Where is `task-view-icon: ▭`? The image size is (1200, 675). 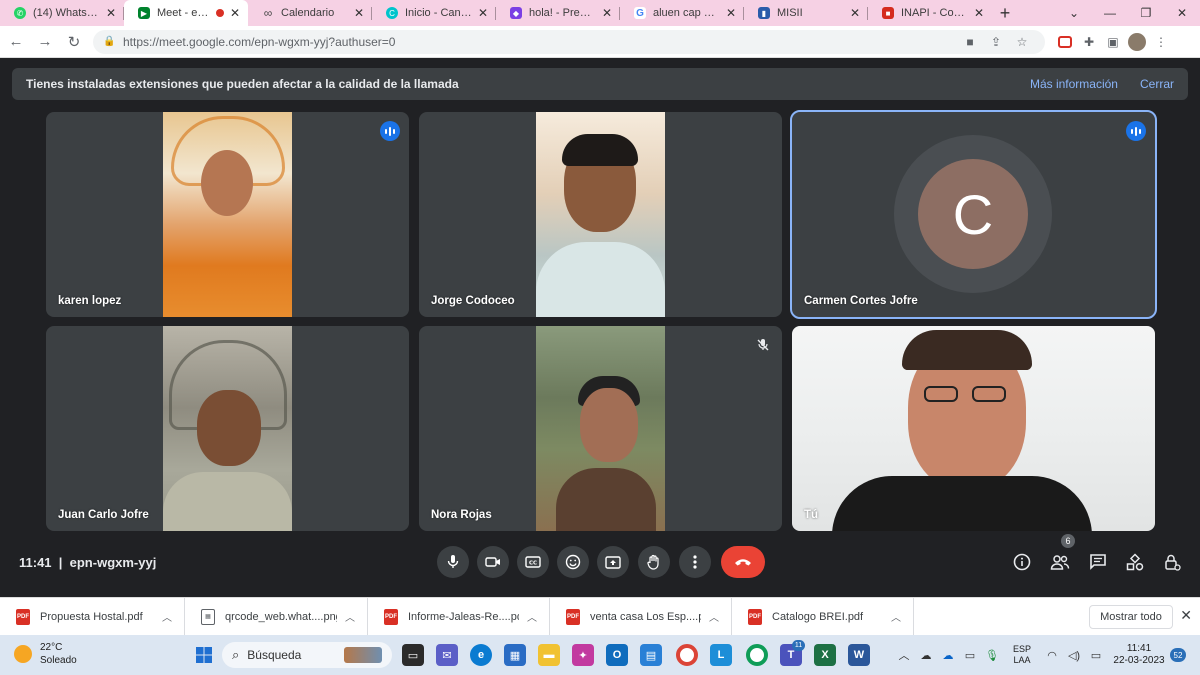 task-view-icon: ▭ is located at coordinates (413, 655).